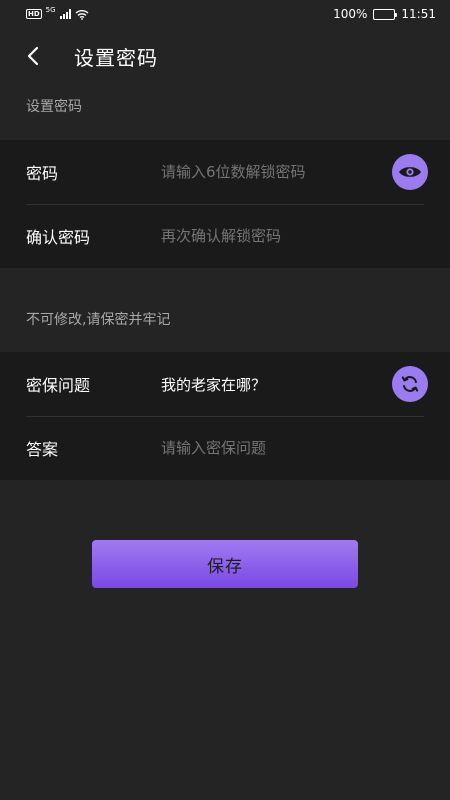  What do you see at coordinates (225, 564) in the screenshot?
I see `save-button: 保存` at bounding box center [225, 564].